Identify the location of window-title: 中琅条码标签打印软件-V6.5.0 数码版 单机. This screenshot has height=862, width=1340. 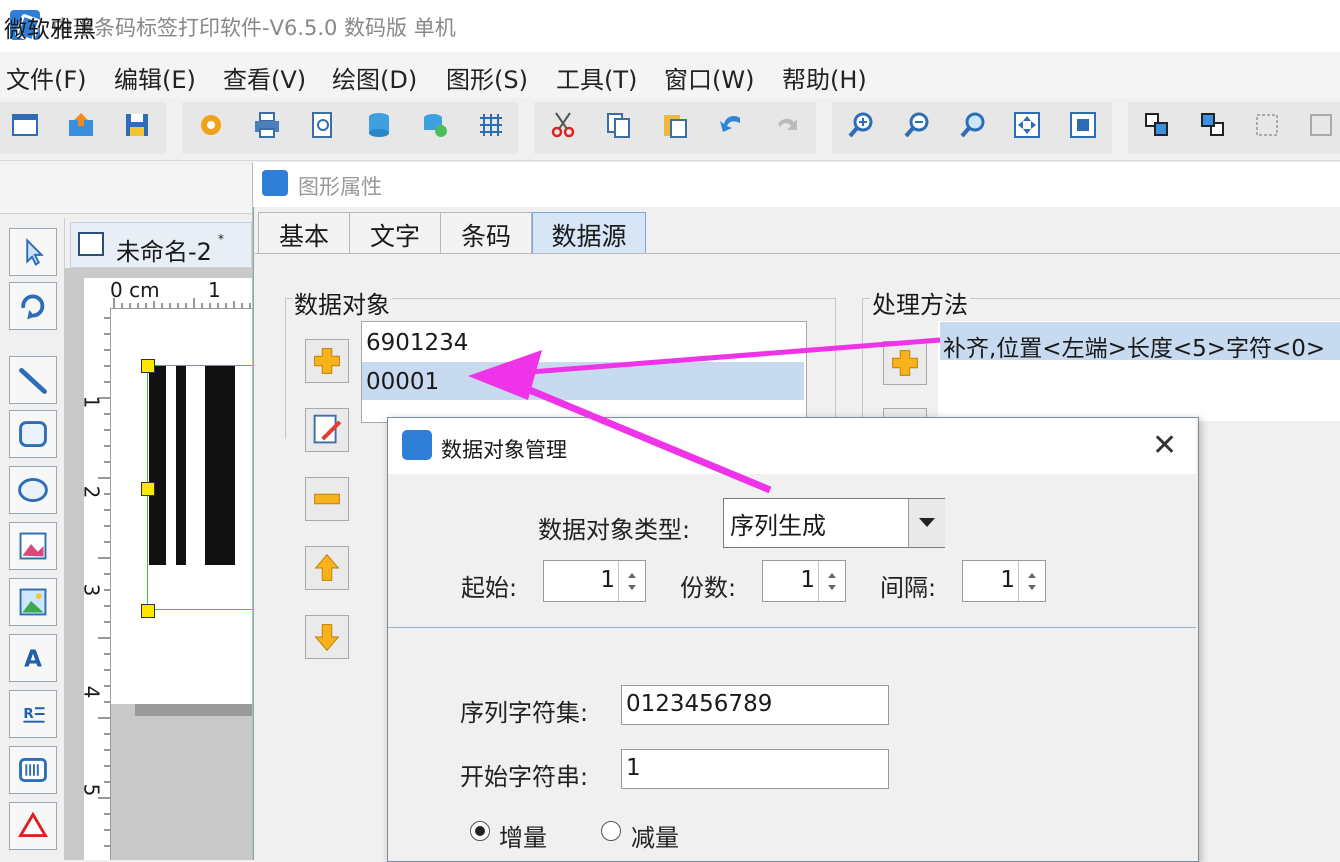
(254, 28).